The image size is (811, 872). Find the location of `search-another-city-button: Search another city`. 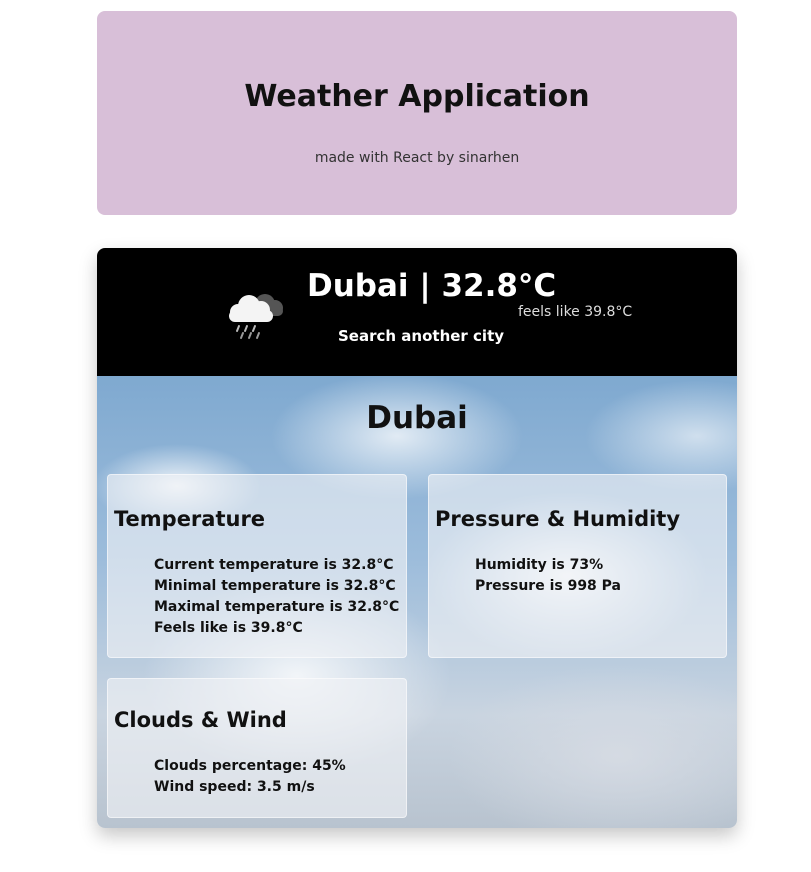

search-another-city-button: Search another city is located at coordinates (421, 336).